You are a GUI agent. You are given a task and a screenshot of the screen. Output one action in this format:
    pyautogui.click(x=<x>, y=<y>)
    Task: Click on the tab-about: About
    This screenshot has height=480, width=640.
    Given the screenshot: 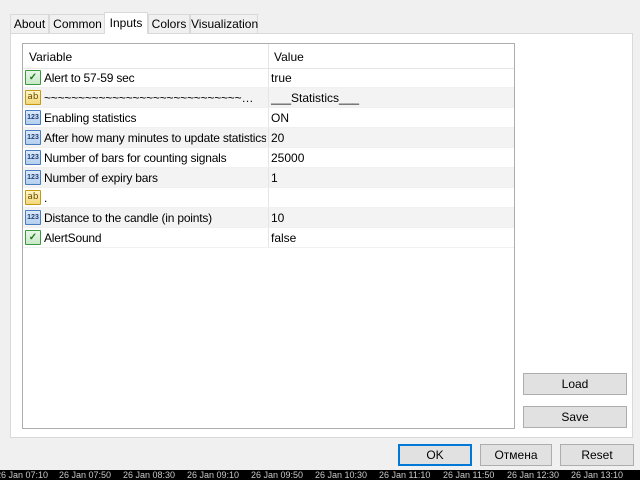 What is the action you would take?
    pyautogui.click(x=29, y=23)
    